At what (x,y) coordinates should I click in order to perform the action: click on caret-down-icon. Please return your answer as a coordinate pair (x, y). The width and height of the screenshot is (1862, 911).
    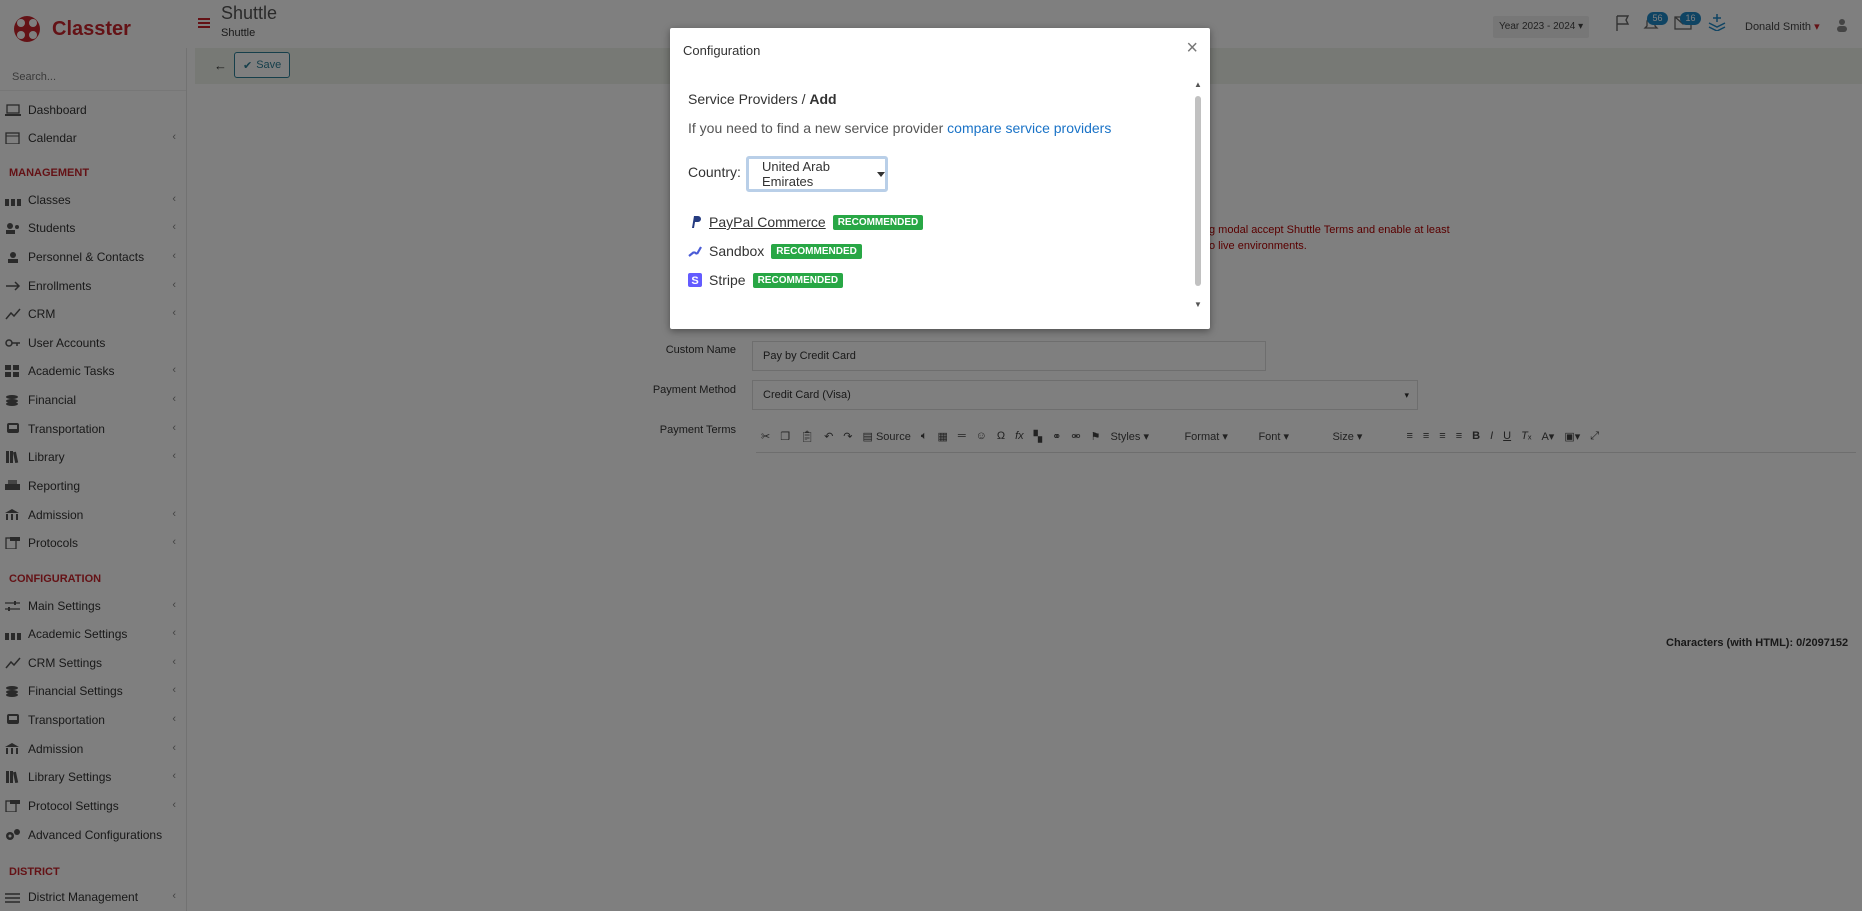
    Looking at the image, I should click on (881, 174).